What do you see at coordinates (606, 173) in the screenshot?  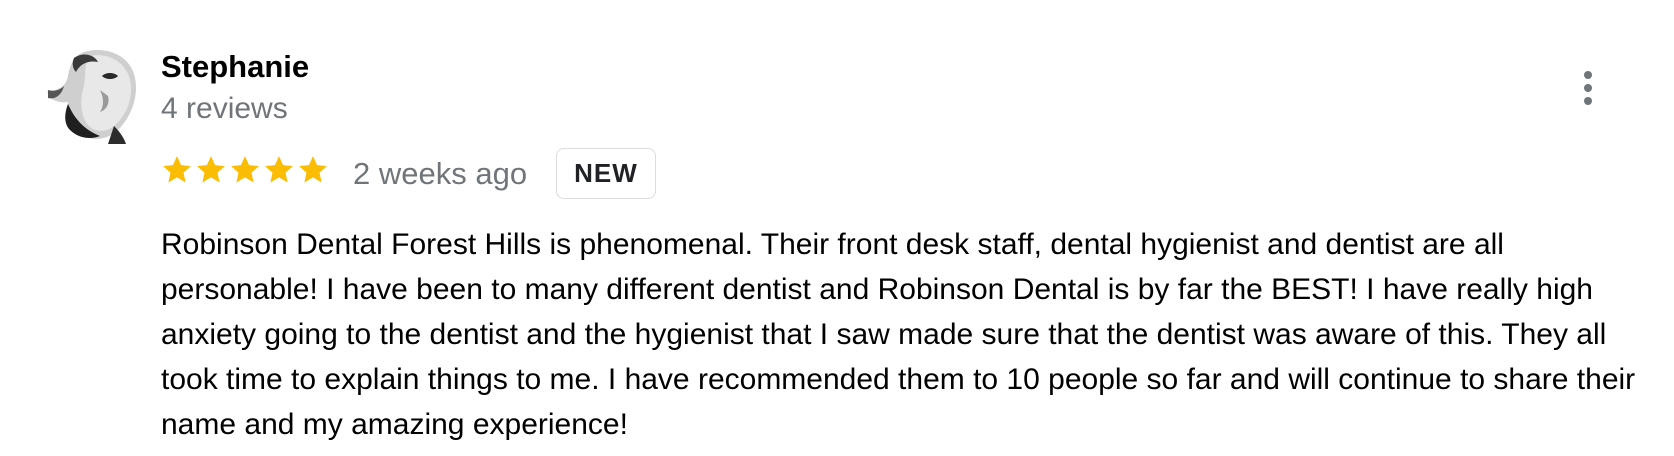 I see `new-badge: NEW` at bounding box center [606, 173].